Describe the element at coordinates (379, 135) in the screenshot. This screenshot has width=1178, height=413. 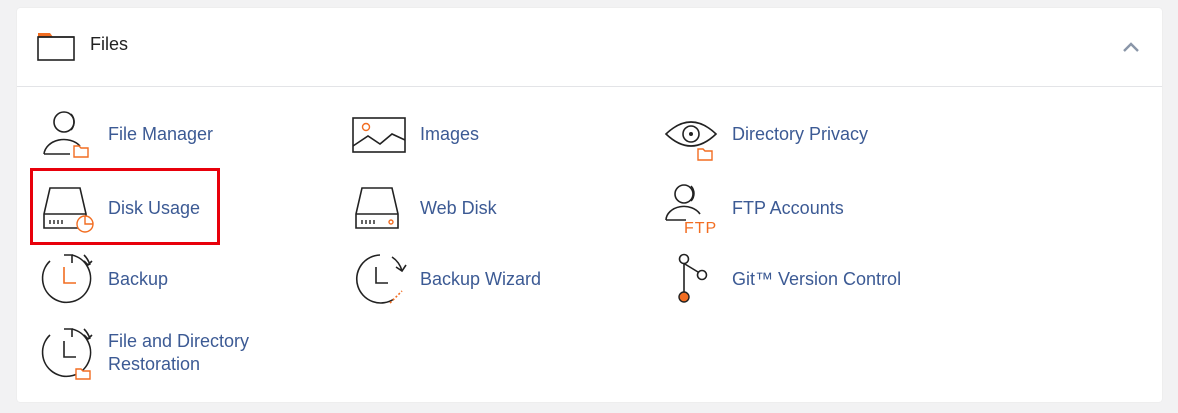
I see `images-icon` at that location.